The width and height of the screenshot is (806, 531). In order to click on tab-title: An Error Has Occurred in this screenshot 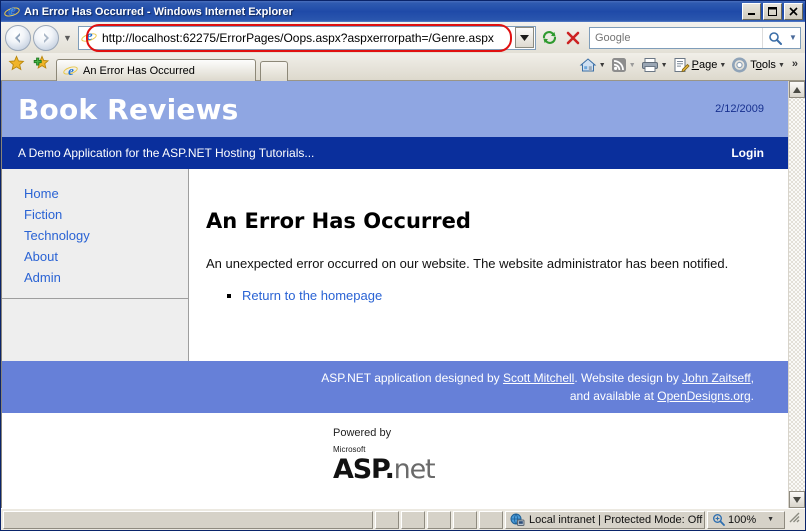, I will do `click(139, 70)`.